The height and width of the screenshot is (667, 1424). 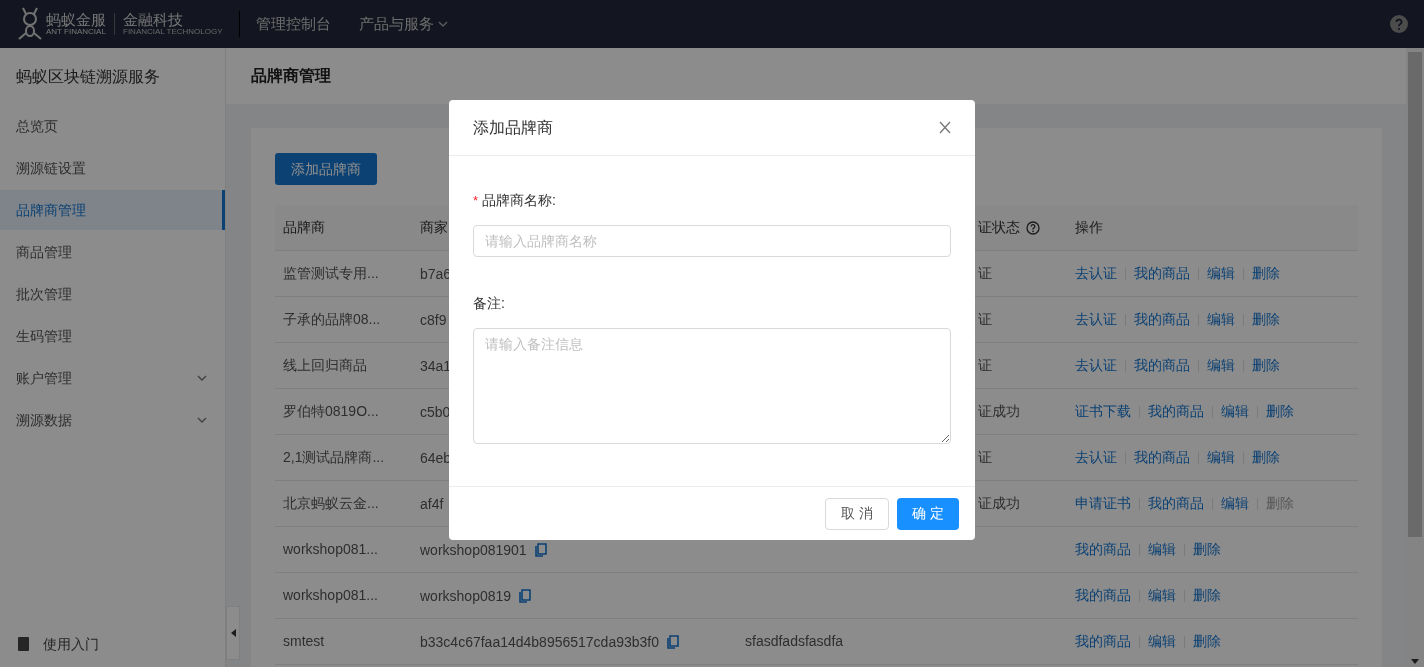 I want to click on brand-title: 金融科技, so click(x=153, y=19).